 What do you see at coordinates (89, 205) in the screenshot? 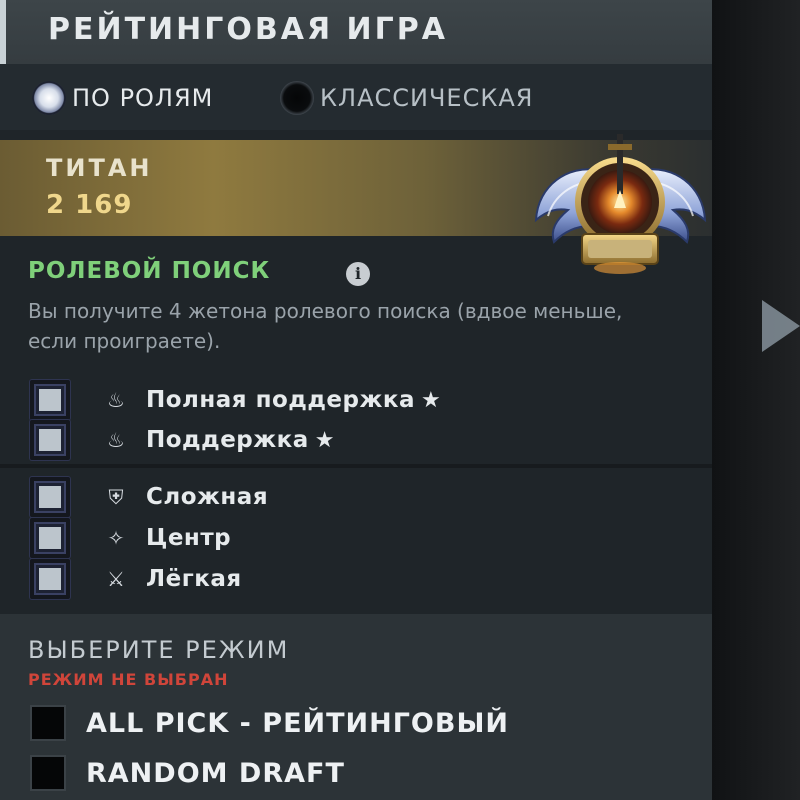
I see `rank-mmr: 2 169` at bounding box center [89, 205].